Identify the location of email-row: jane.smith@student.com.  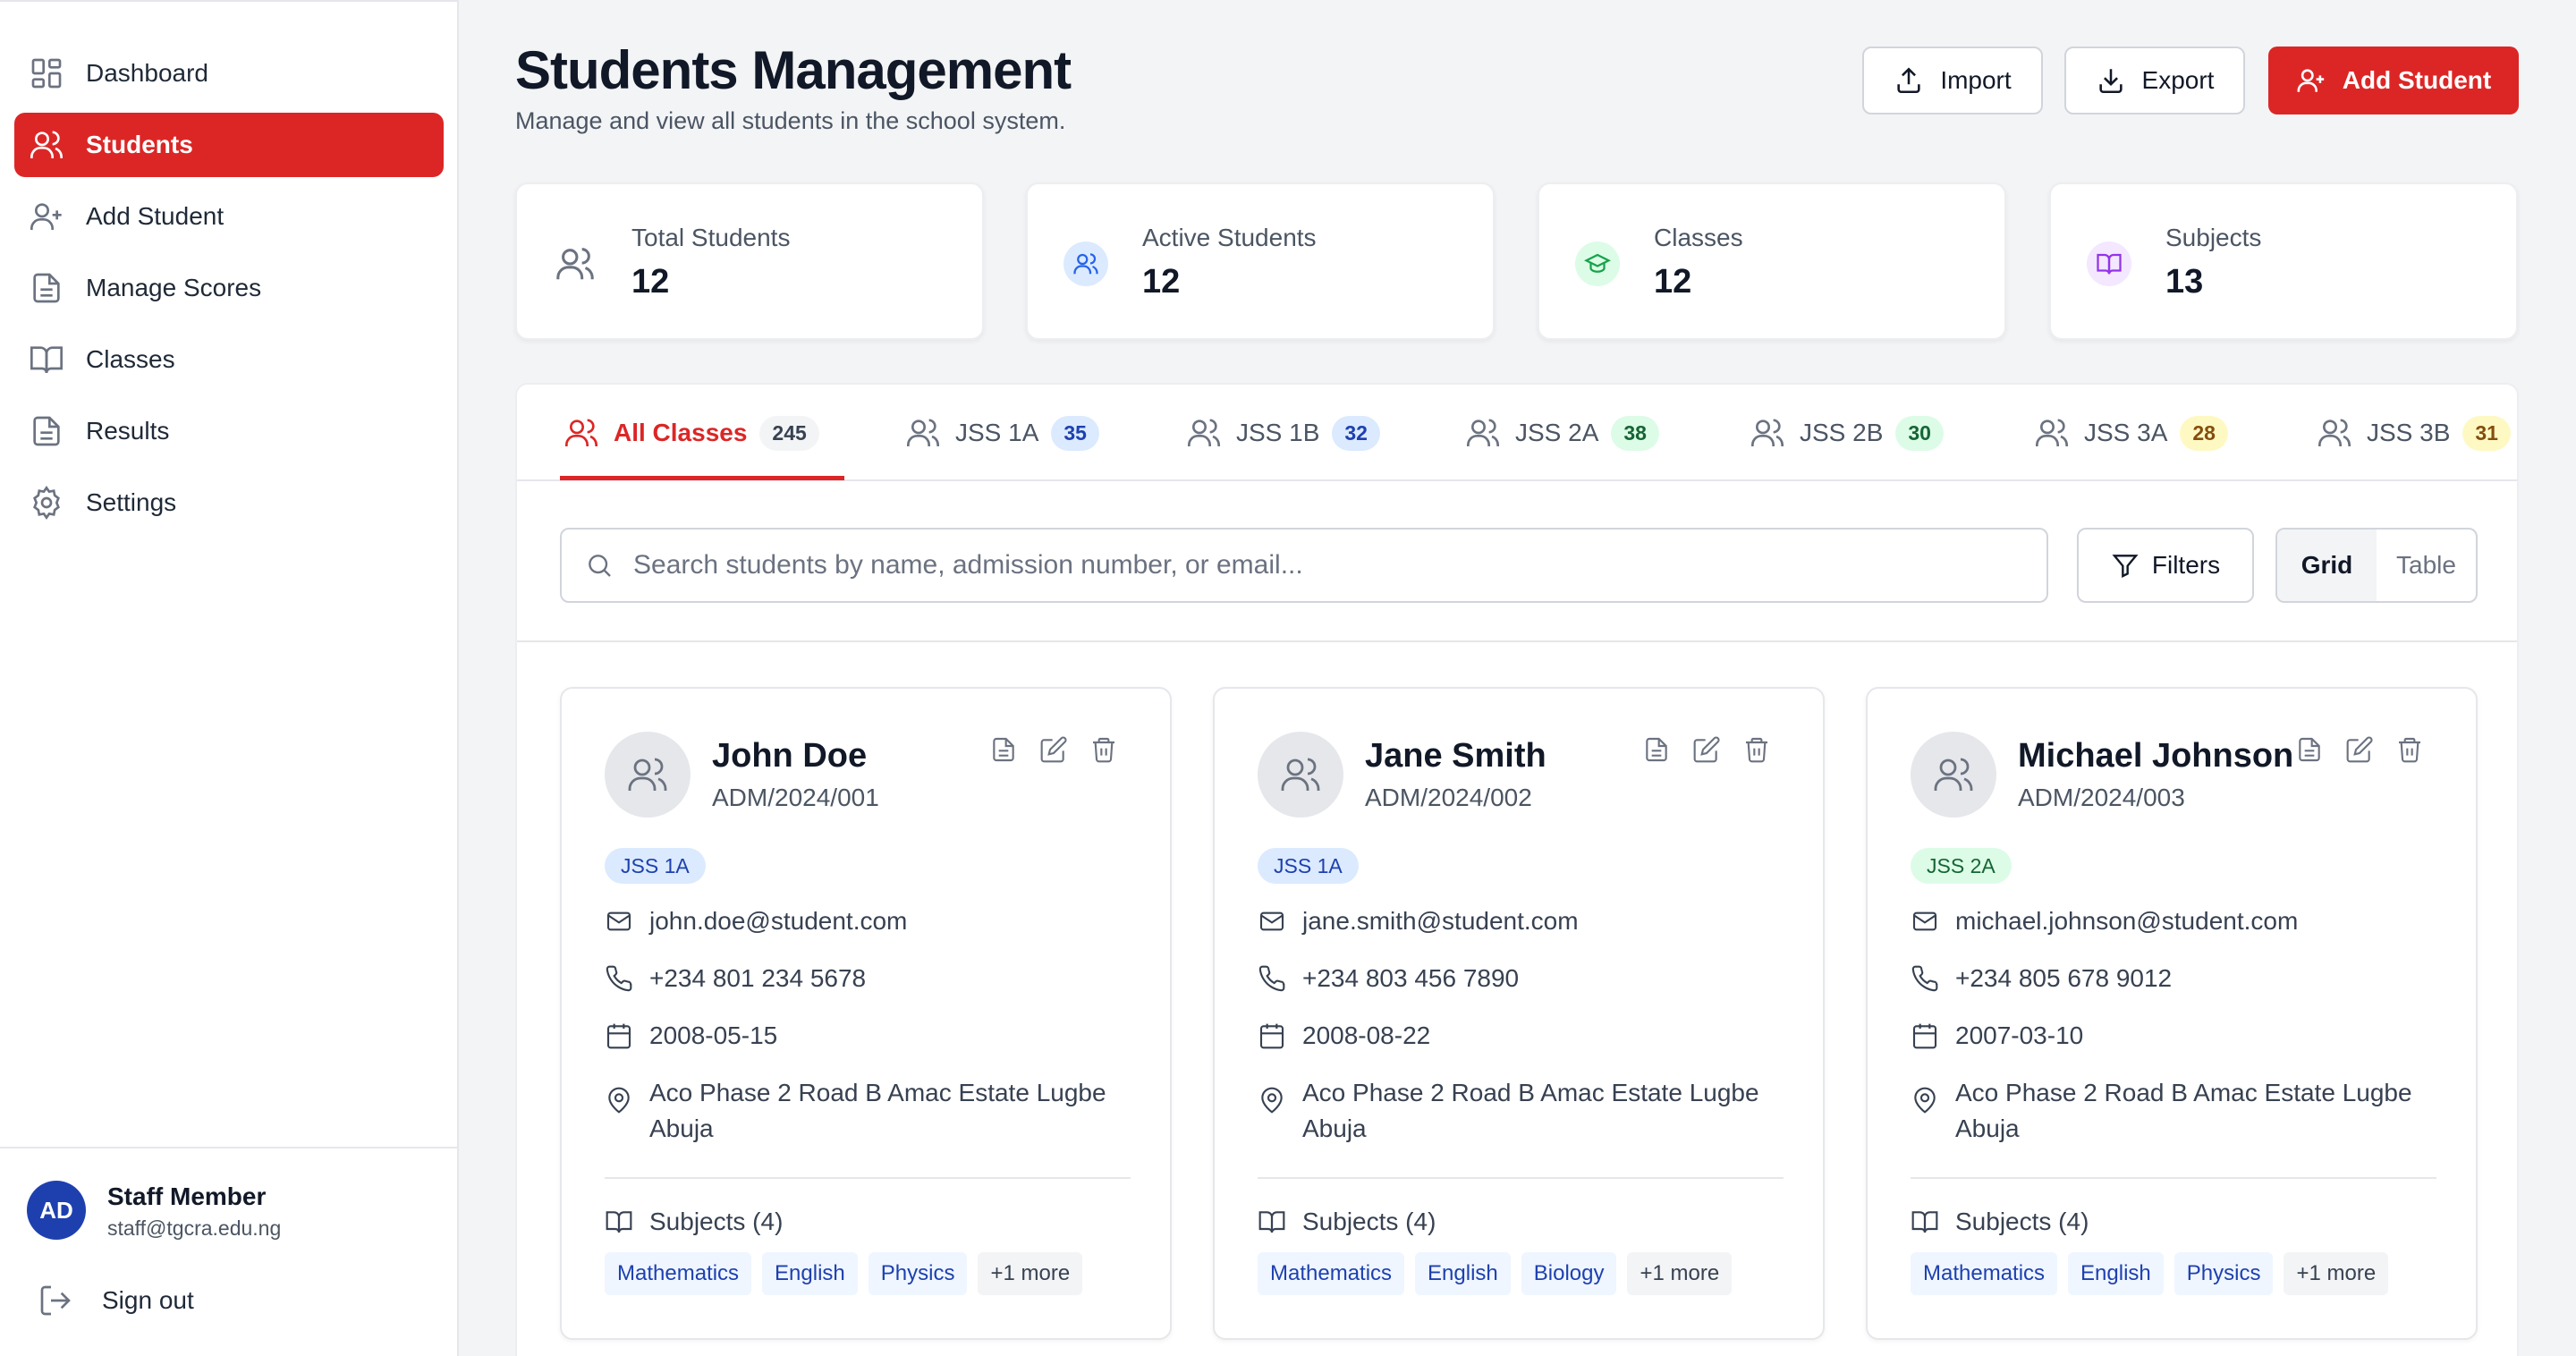
(1418, 921).